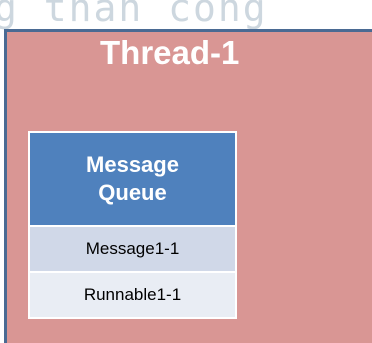 The width and height of the screenshot is (372, 343). Describe the element at coordinates (132, 164) in the screenshot. I see `queue-title-line1: Message` at that location.